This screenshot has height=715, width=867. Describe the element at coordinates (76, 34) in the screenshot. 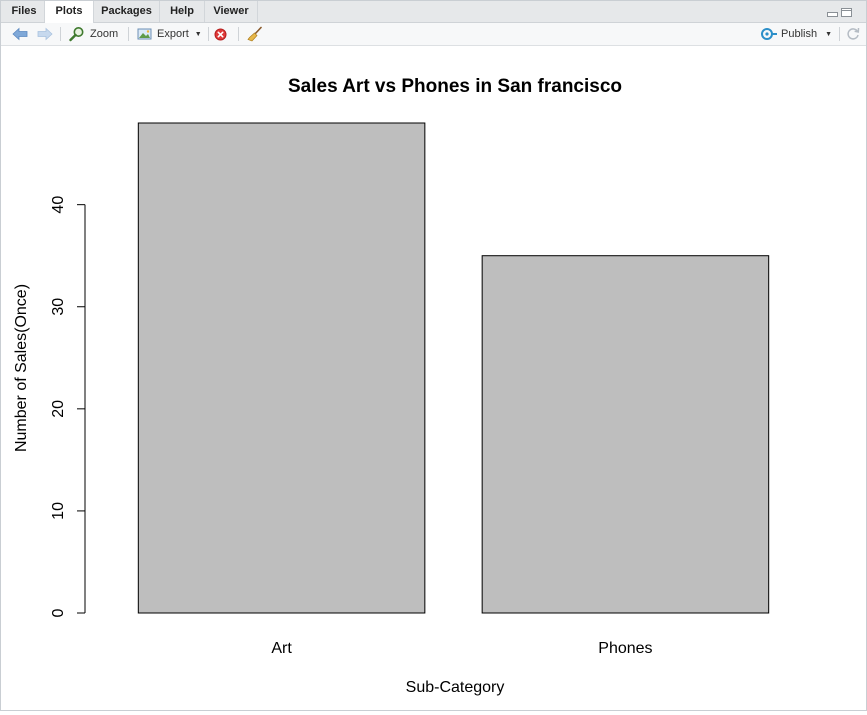

I see `magnifier-icon` at that location.